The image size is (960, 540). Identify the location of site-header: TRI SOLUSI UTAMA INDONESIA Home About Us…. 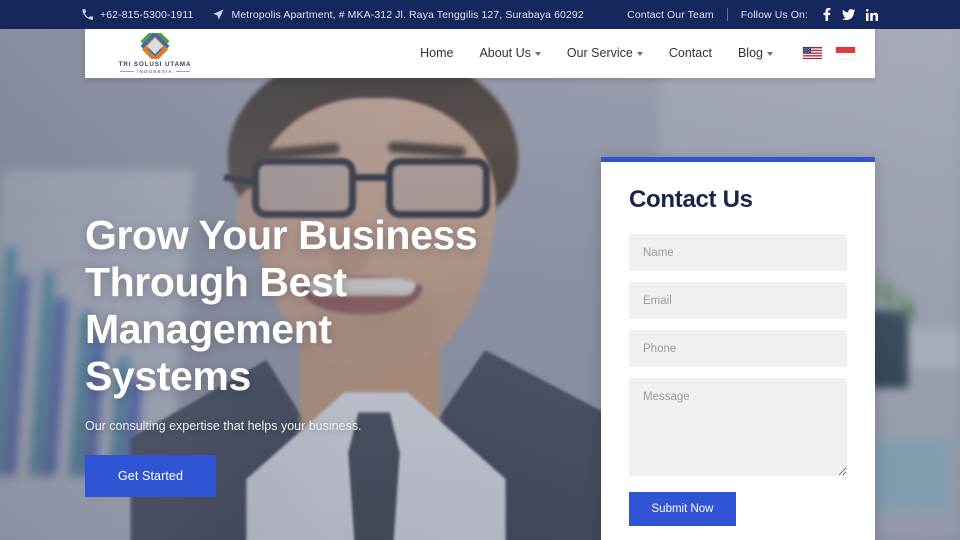
(480, 53).